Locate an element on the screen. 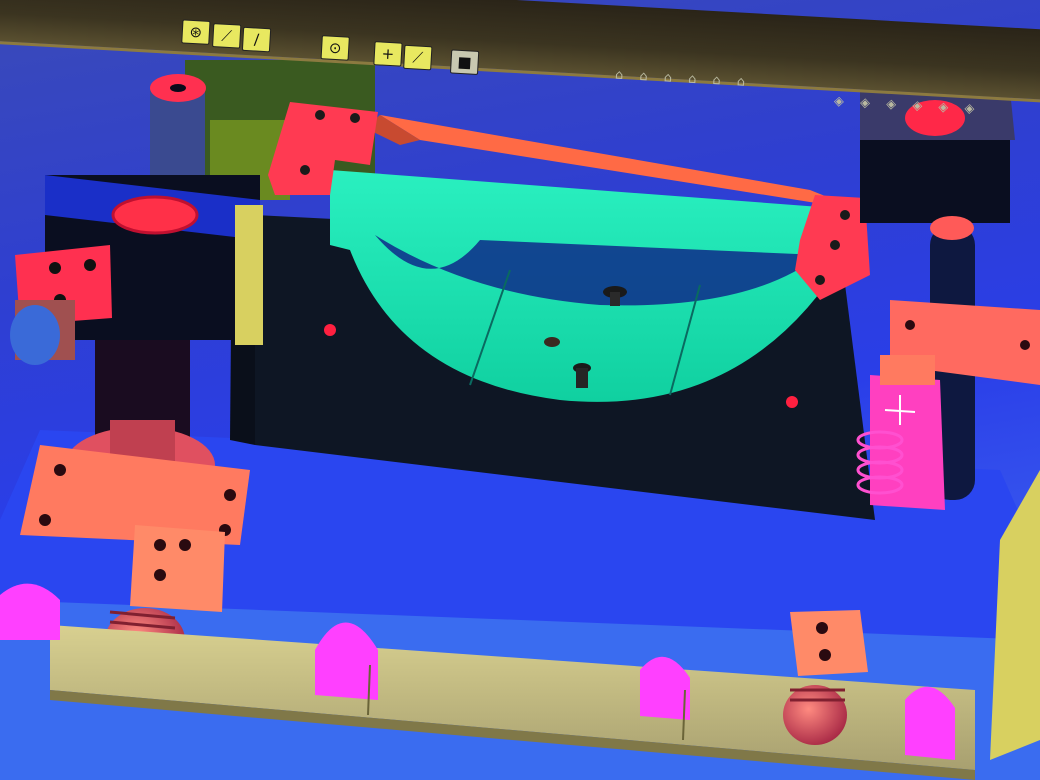 The image size is (1040, 780). arc-tool-button: / is located at coordinates (256, 39).